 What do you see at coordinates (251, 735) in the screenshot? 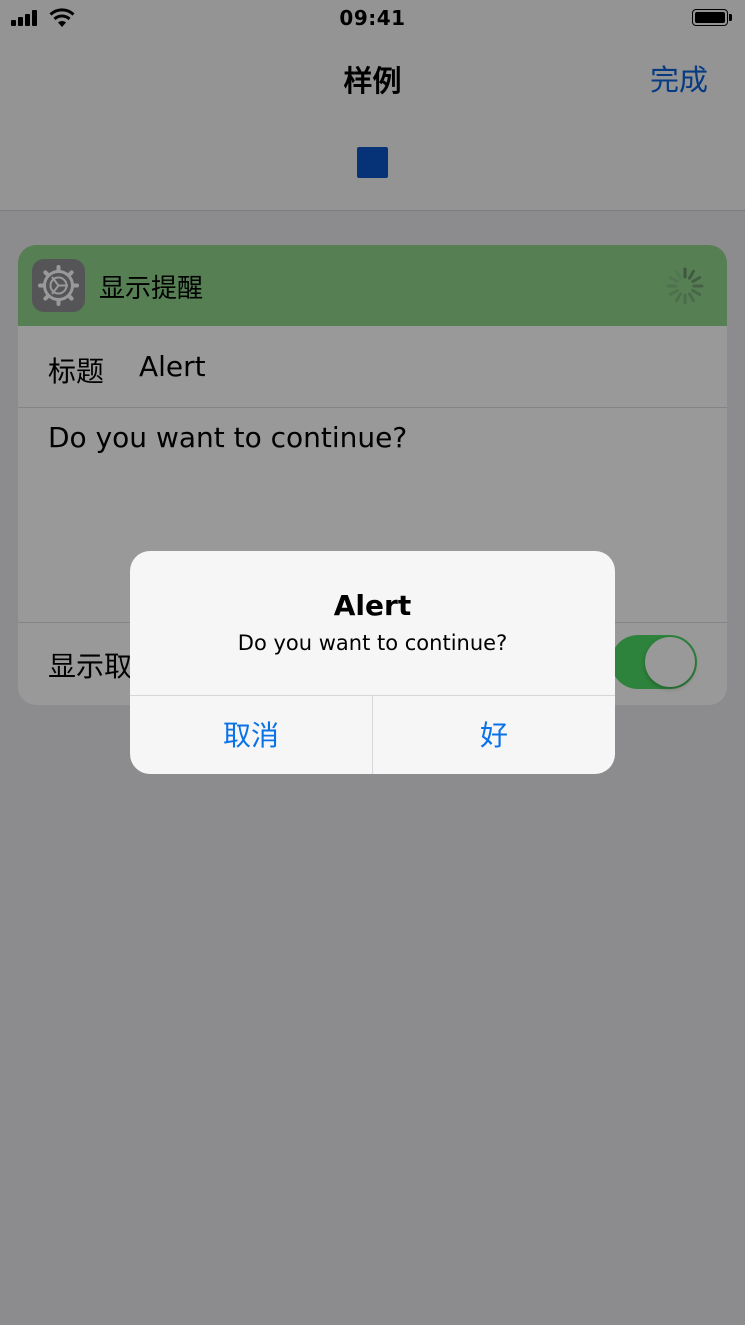
I see `alert-cancel-button: 取消` at bounding box center [251, 735].